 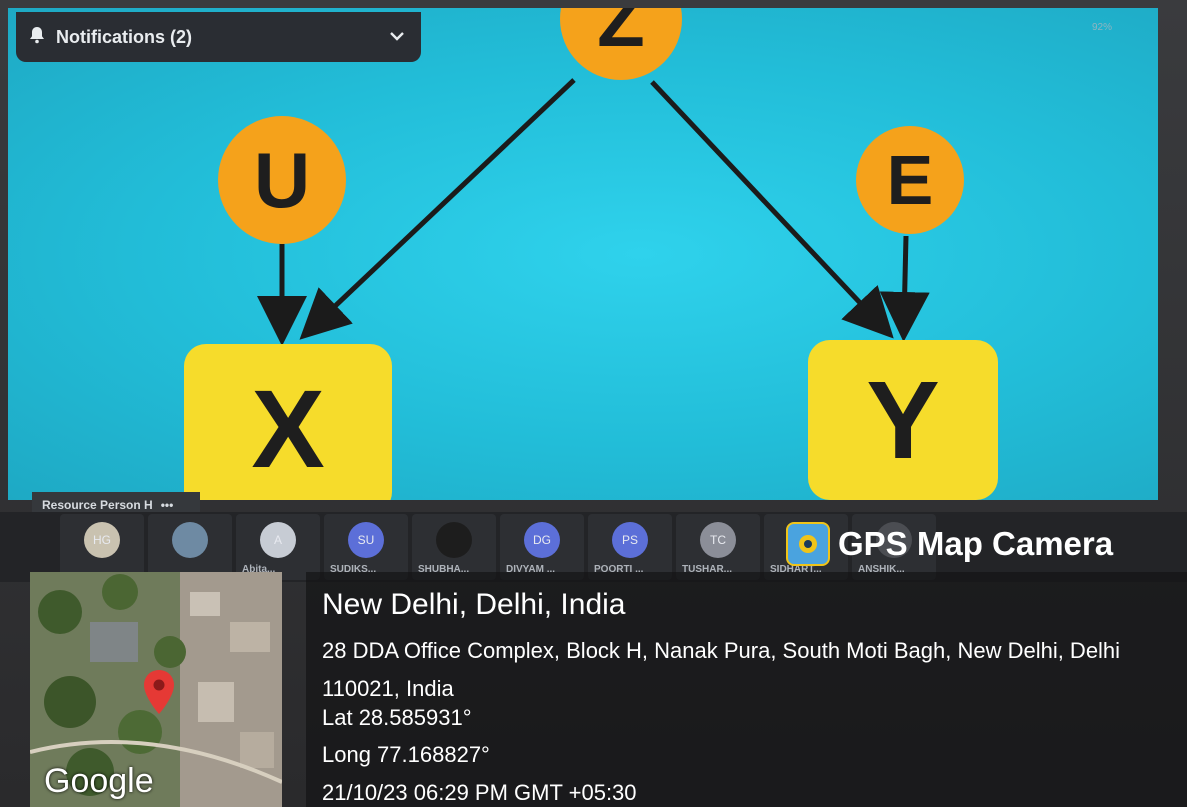 I want to click on more-options-icon: •••, so click(x=167, y=505).